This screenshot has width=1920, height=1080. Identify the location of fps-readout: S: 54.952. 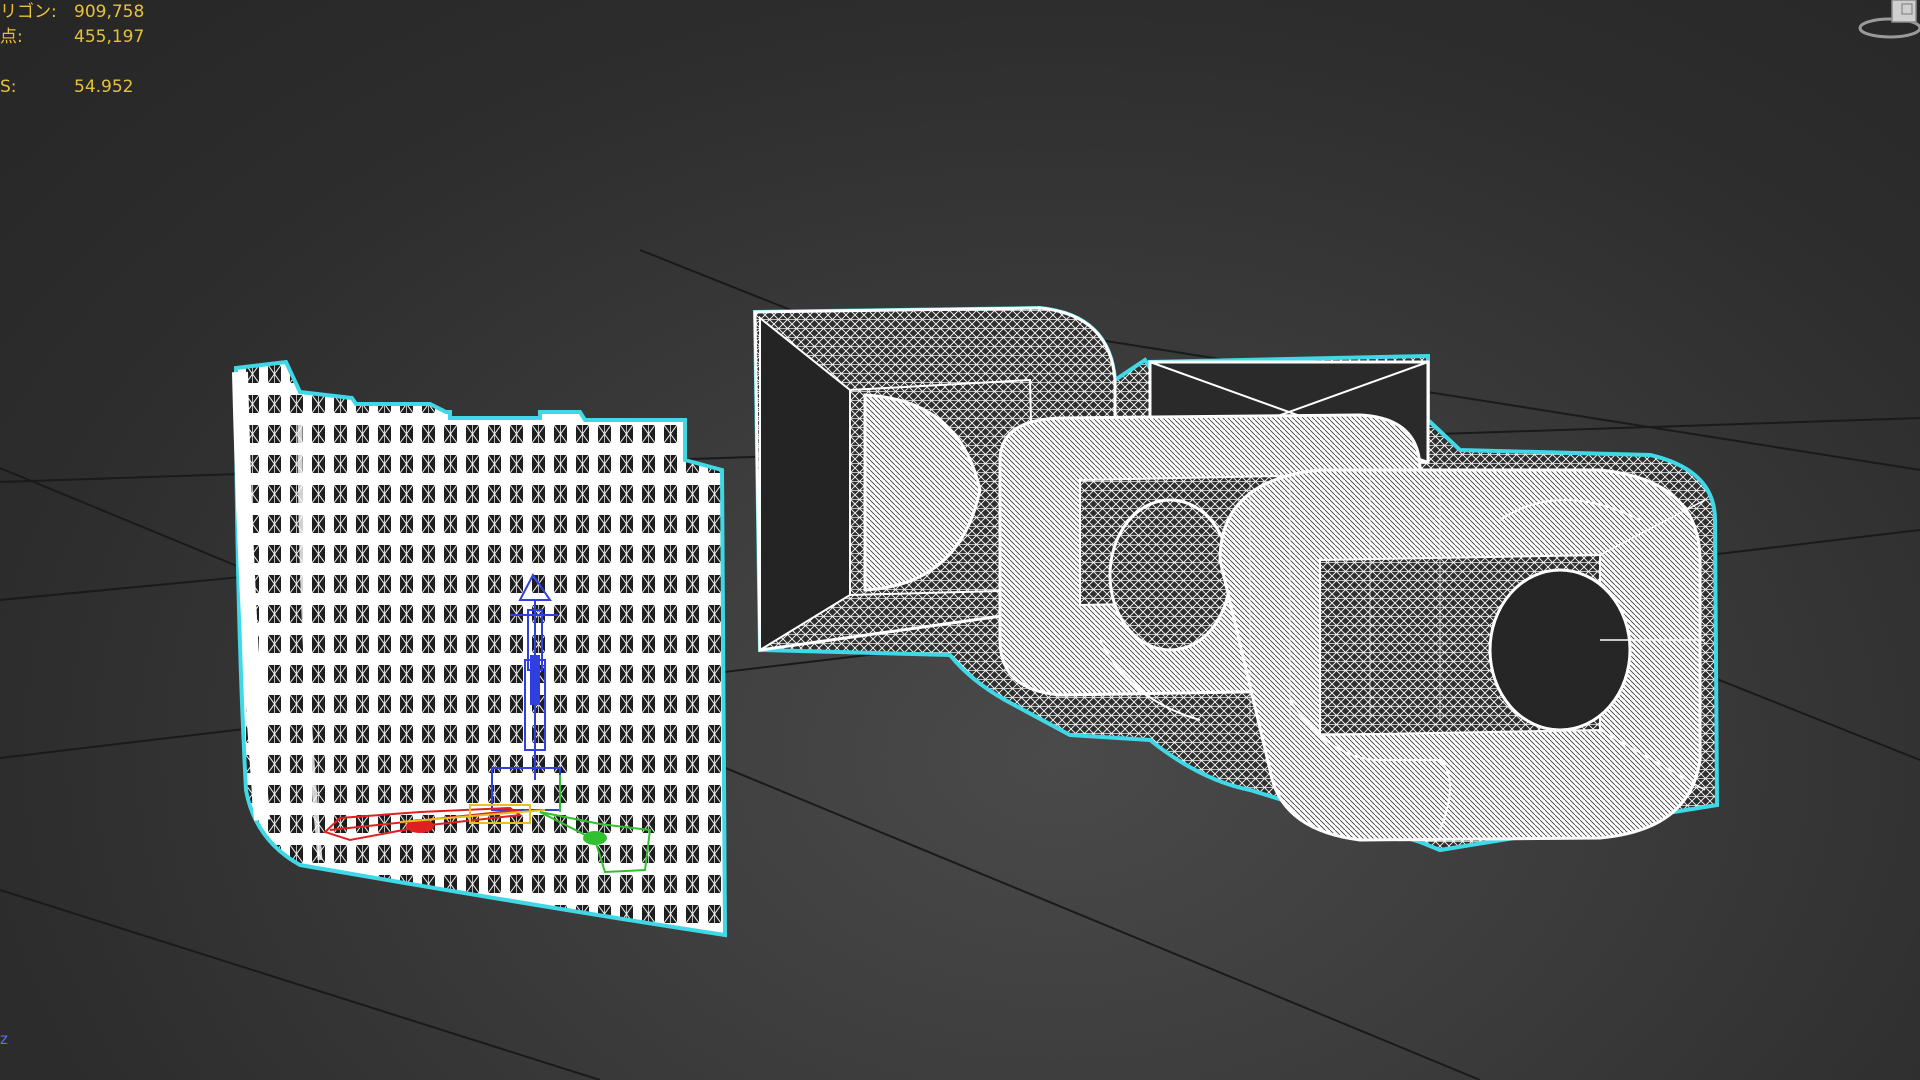
(80, 87).